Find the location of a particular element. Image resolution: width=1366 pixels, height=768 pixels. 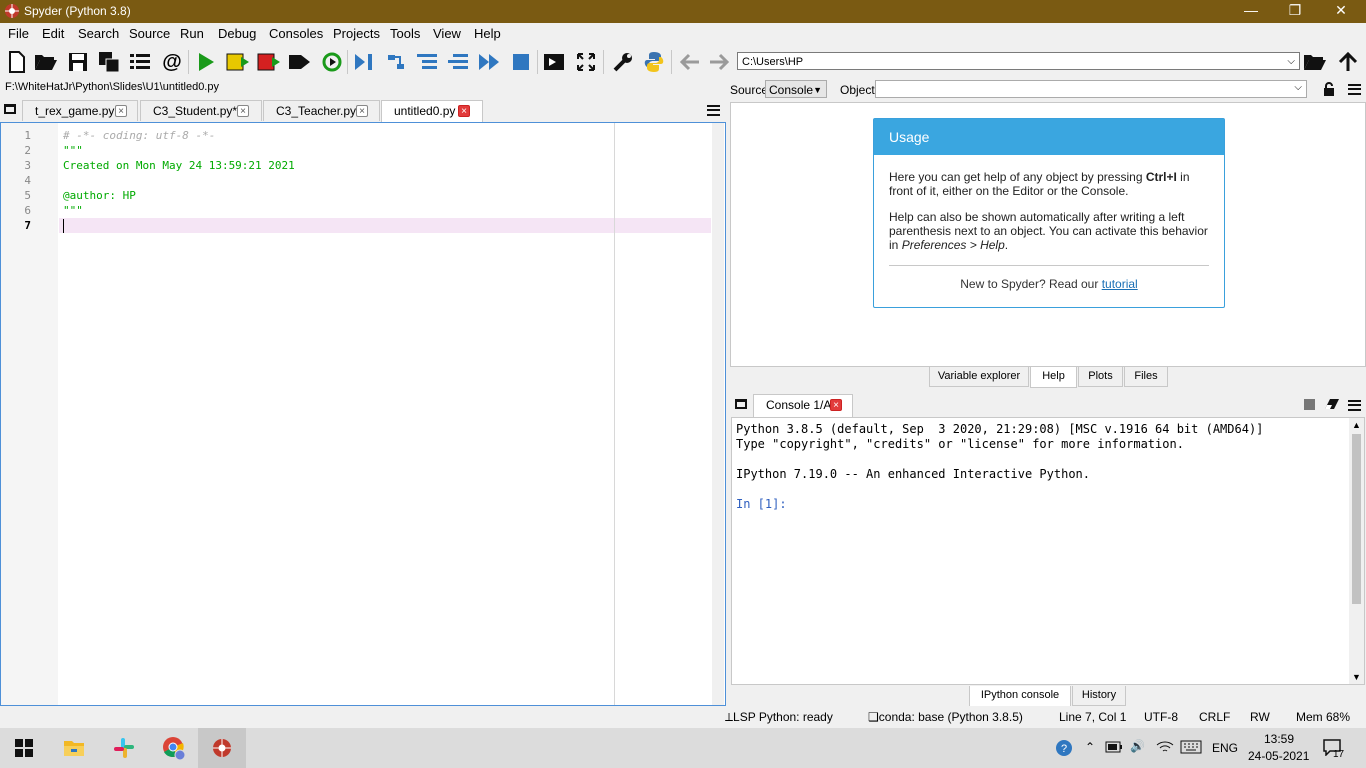

run-icon is located at coordinates (206, 62).